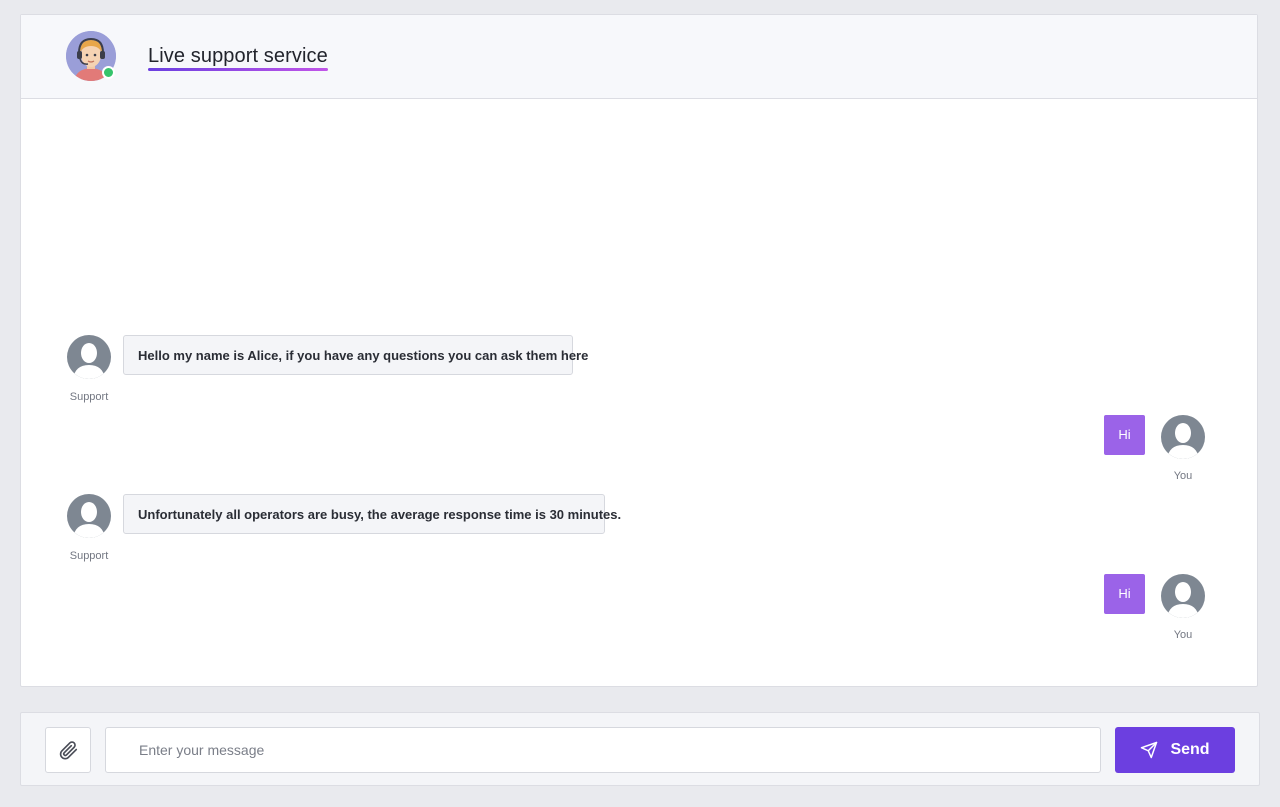 This screenshot has height=807, width=1280. I want to click on online-status-dot, so click(108, 72).